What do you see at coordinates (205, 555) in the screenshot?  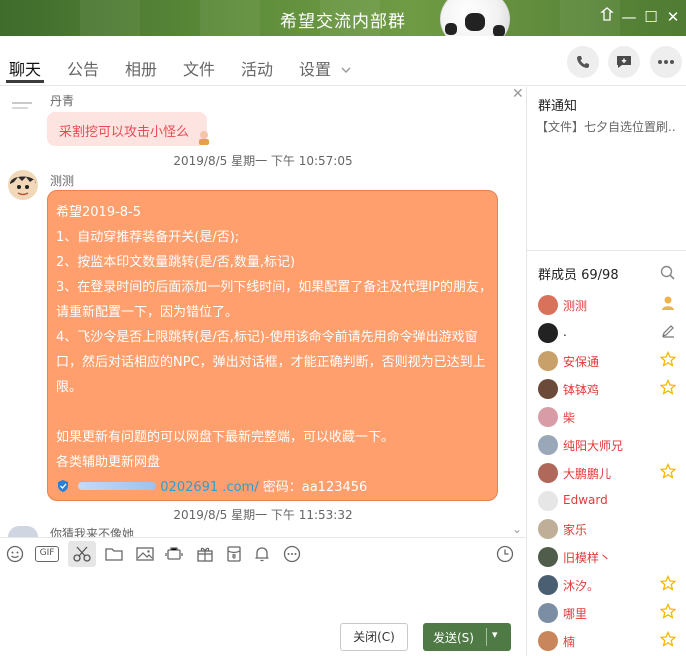 I see `gift-icon` at bounding box center [205, 555].